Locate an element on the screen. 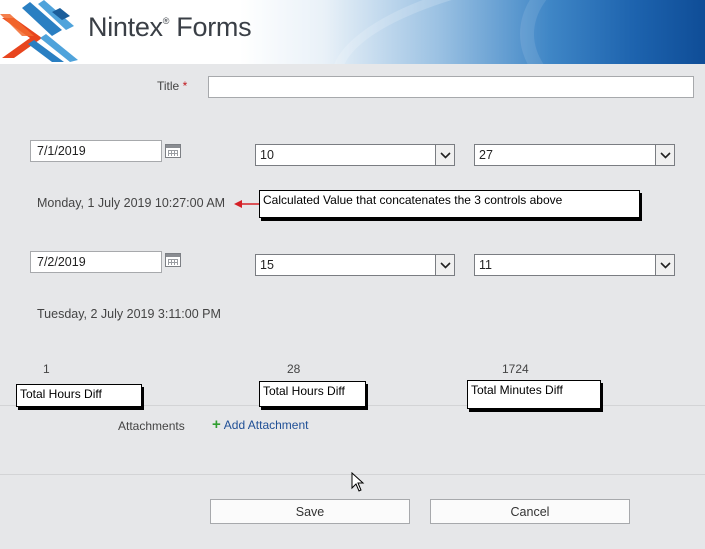 The height and width of the screenshot is (549, 705). hours-select-2-value: 15 is located at coordinates (267, 265).